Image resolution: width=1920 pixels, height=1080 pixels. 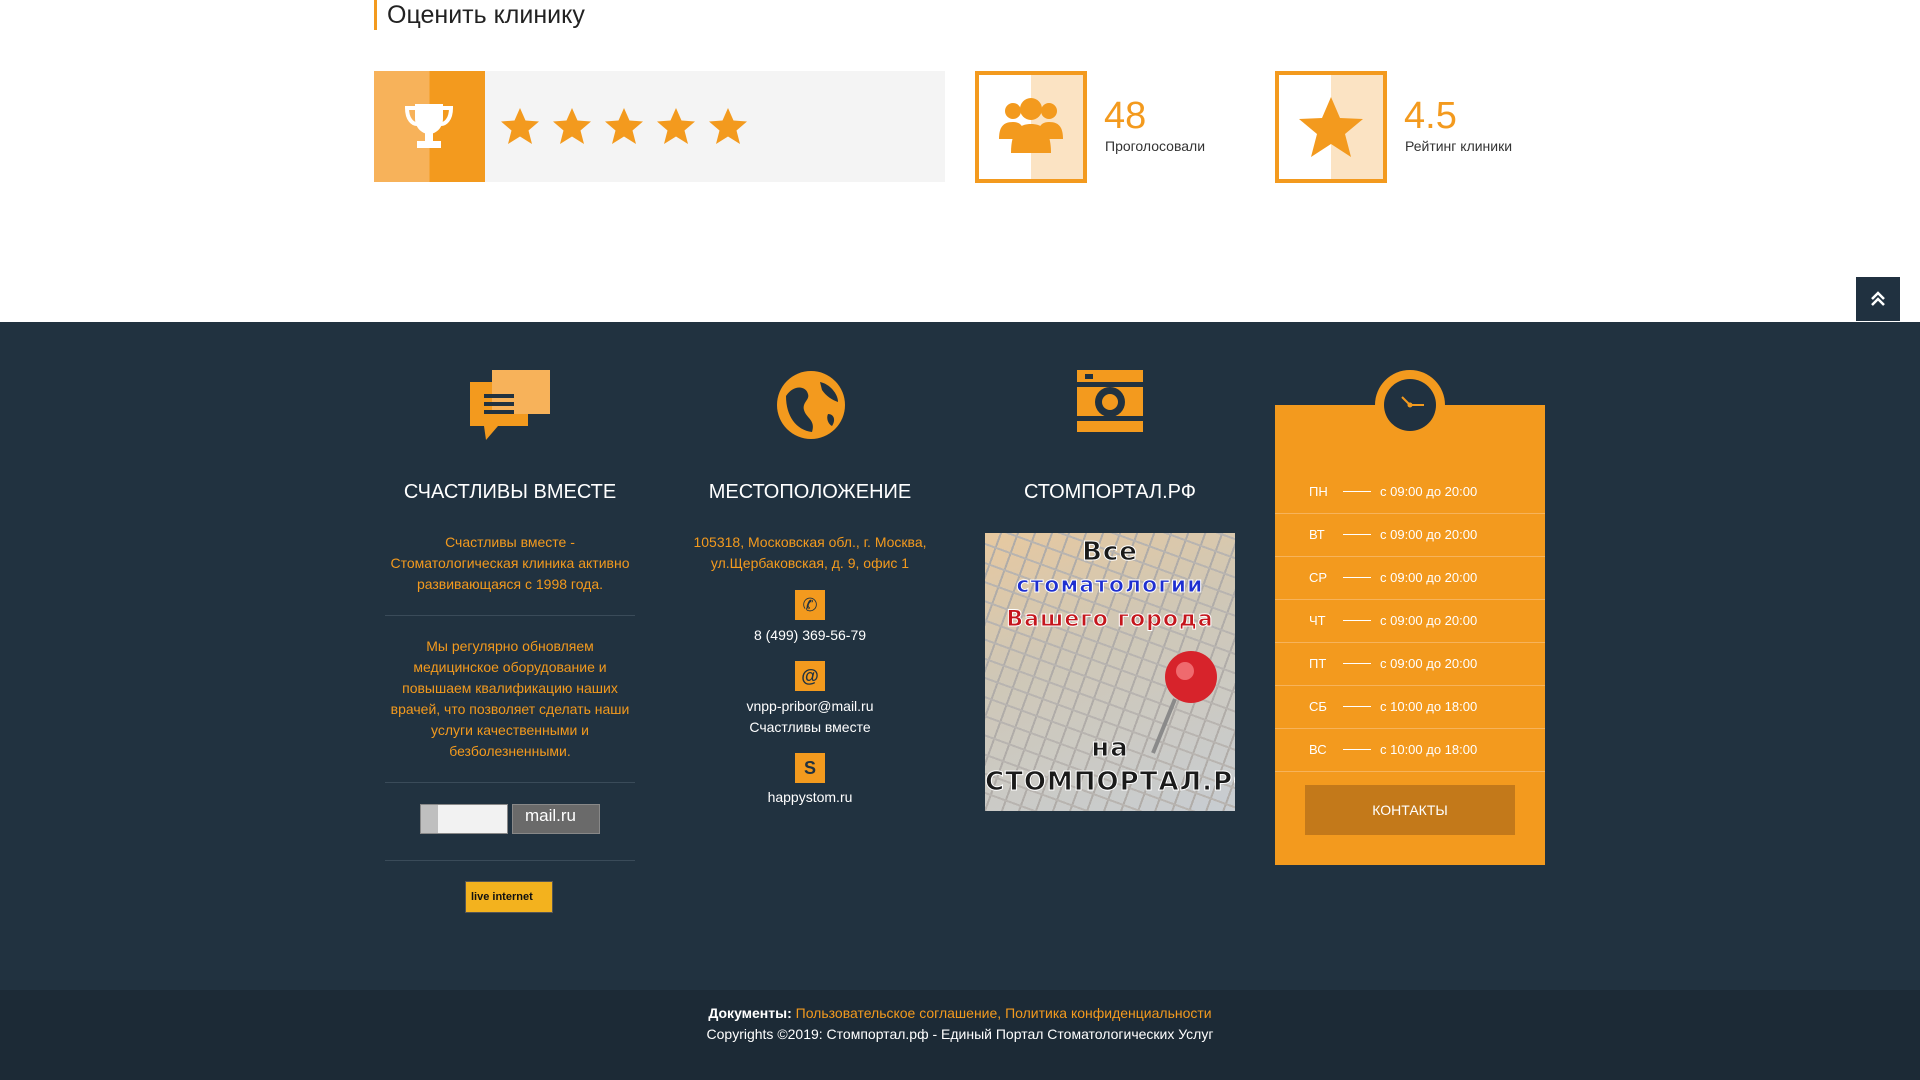 I want to click on rating-tile, so click(x=1331, y=127).